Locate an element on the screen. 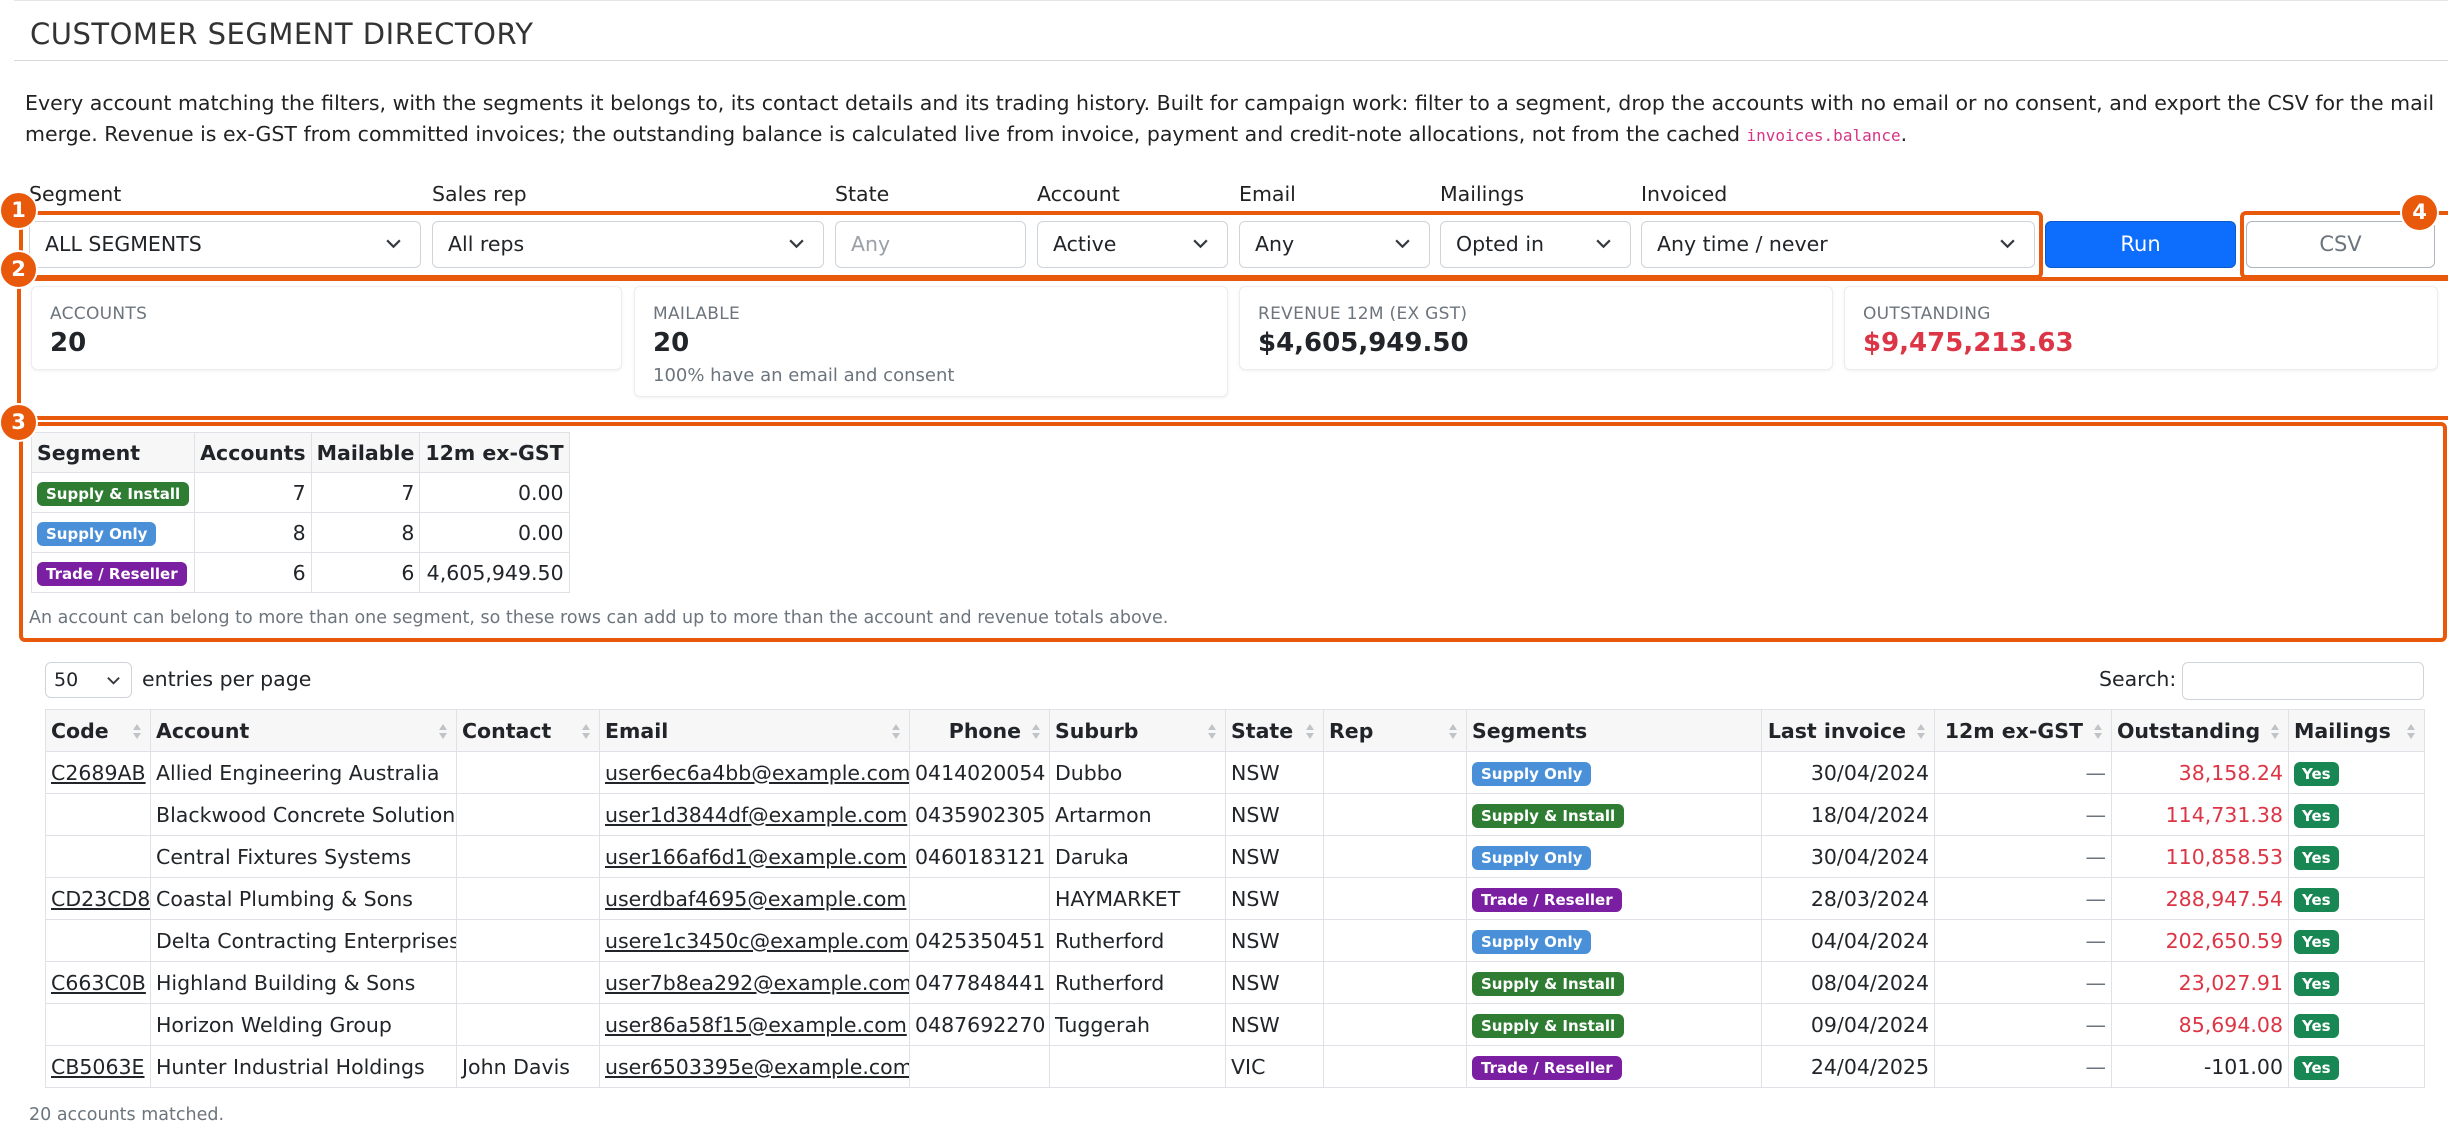 Image resolution: width=2448 pixels, height=1145 pixels. chevron-down-icon is located at coordinates (113, 681).